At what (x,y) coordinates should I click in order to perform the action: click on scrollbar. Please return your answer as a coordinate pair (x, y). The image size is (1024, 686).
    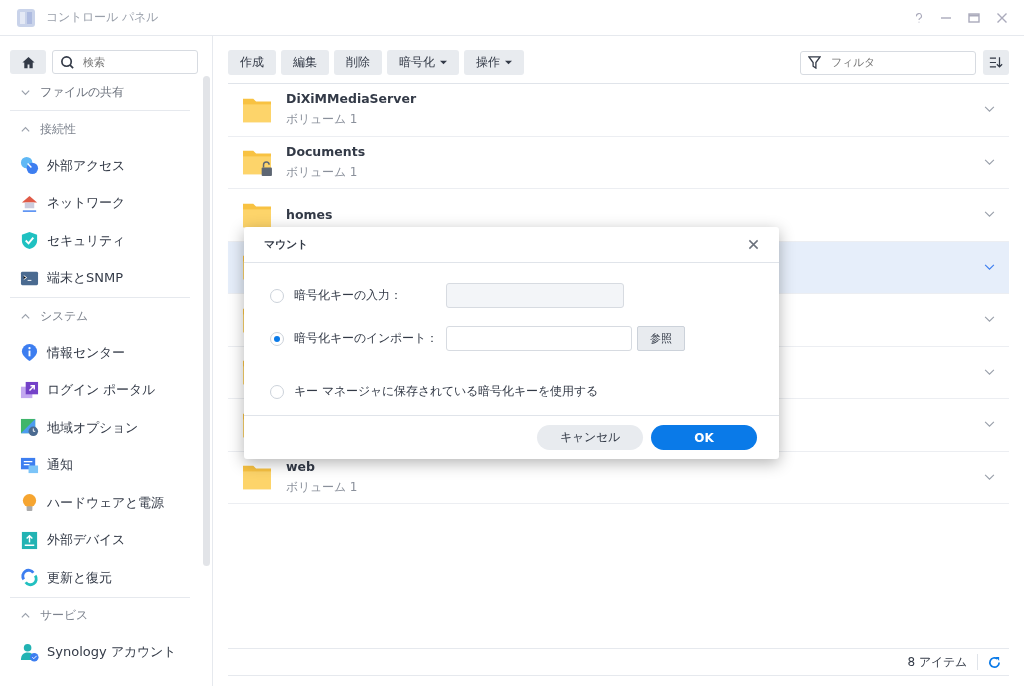
    Looking at the image, I should click on (206, 321).